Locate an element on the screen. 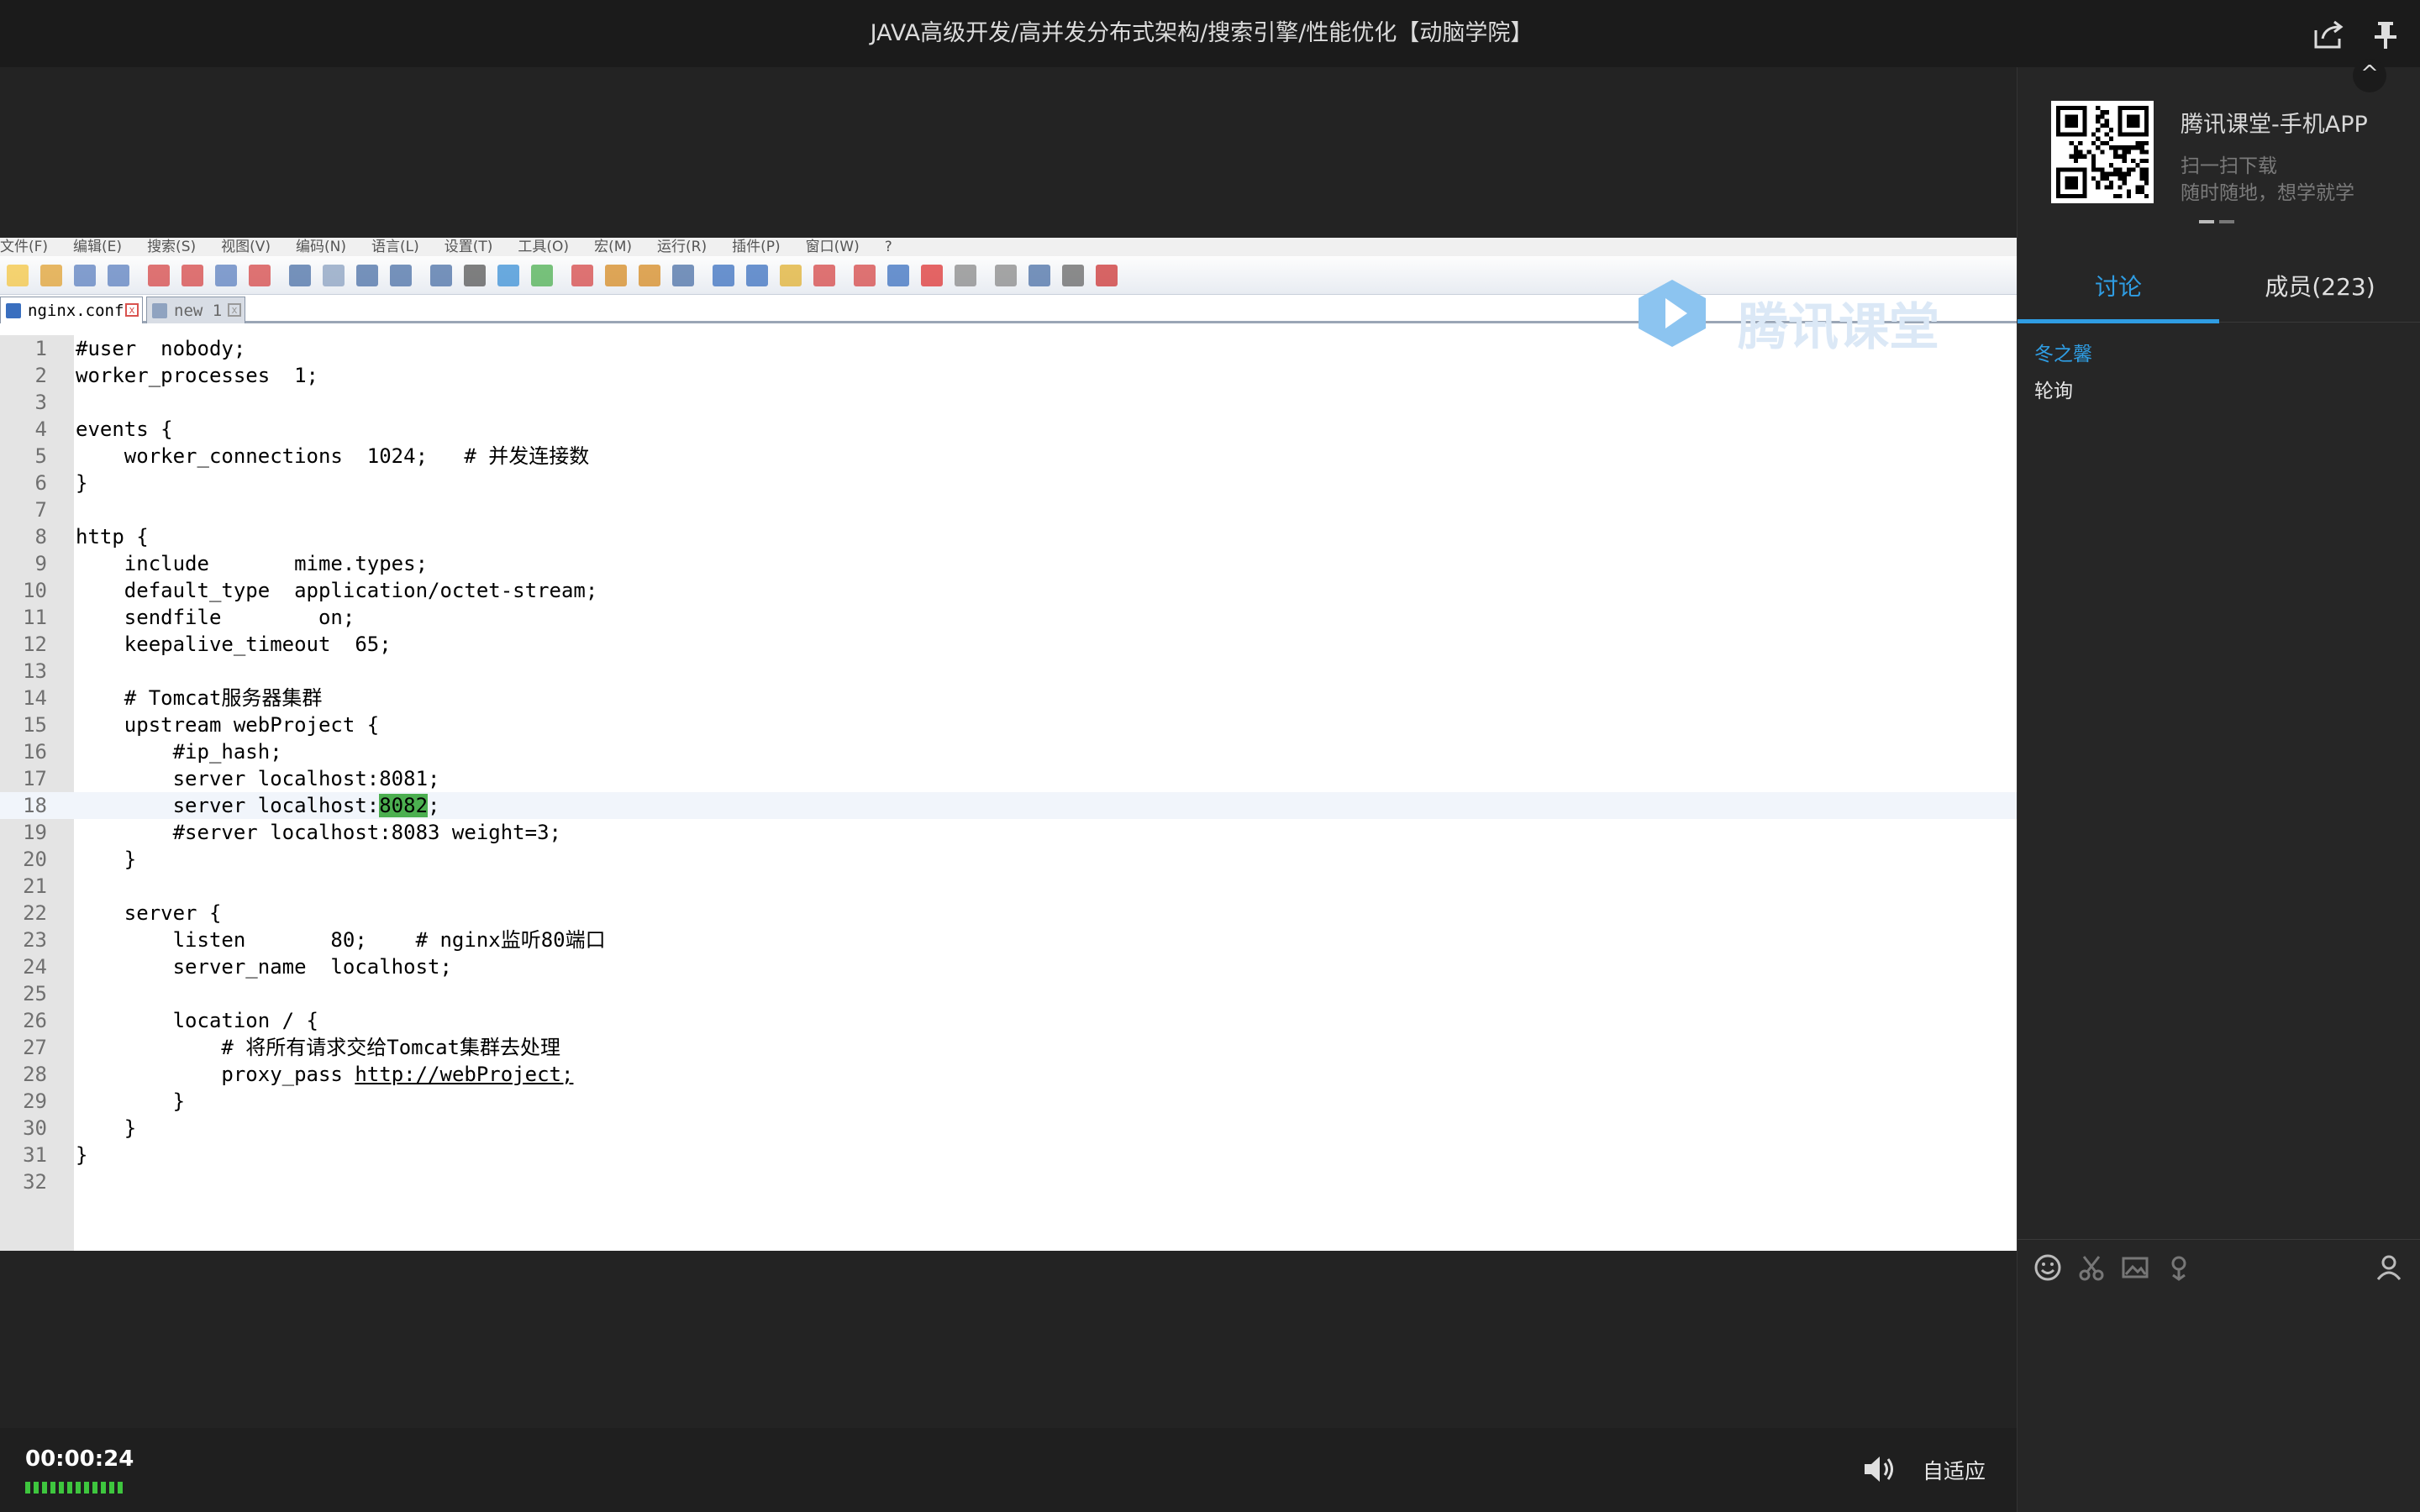 This screenshot has height=1512, width=2420. line-text: upstream webProject { is located at coordinates (228, 725).